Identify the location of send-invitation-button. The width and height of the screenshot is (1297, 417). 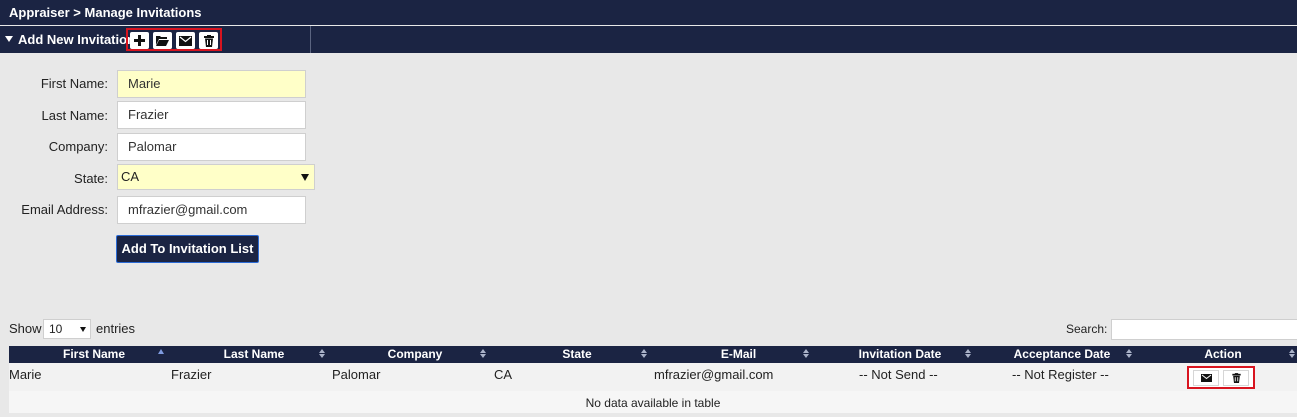
(1206, 378).